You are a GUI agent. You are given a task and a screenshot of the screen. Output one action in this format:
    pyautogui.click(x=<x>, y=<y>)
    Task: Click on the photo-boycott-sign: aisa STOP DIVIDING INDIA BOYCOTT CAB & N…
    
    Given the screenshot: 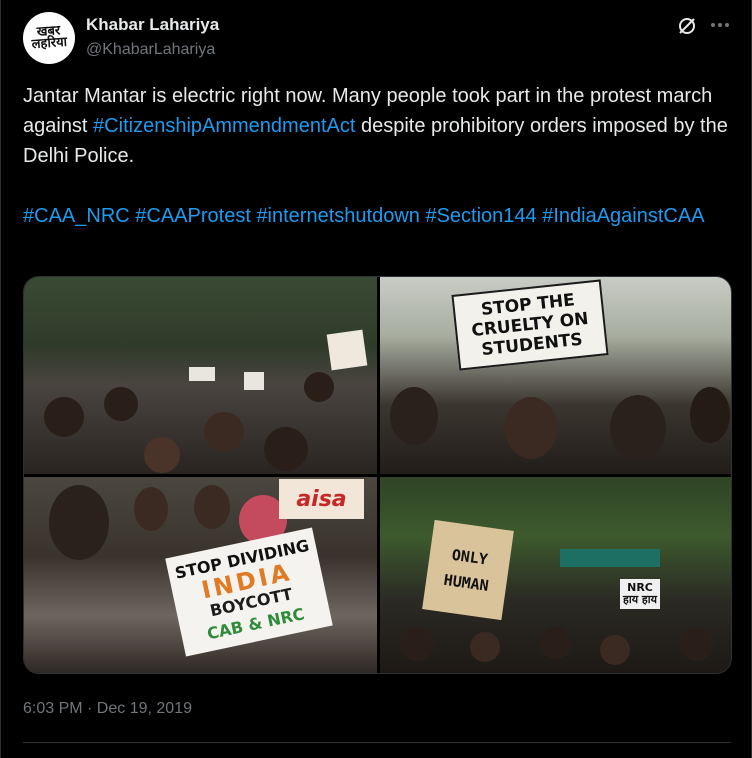 What is the action you would take?
    pyautogui.click(x=200, y=575)
    